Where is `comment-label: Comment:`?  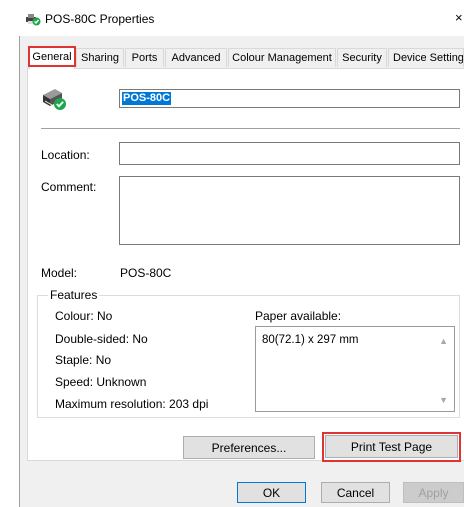
comment-label: Comment: is located at coordinates (69, 187).